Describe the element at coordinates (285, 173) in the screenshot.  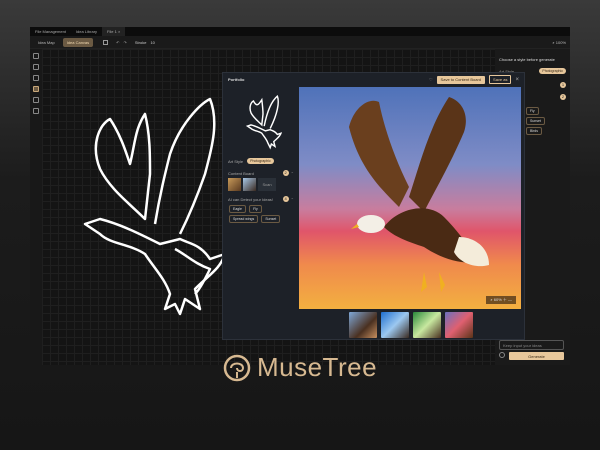
I see `content-board-badge: 2` at that location.